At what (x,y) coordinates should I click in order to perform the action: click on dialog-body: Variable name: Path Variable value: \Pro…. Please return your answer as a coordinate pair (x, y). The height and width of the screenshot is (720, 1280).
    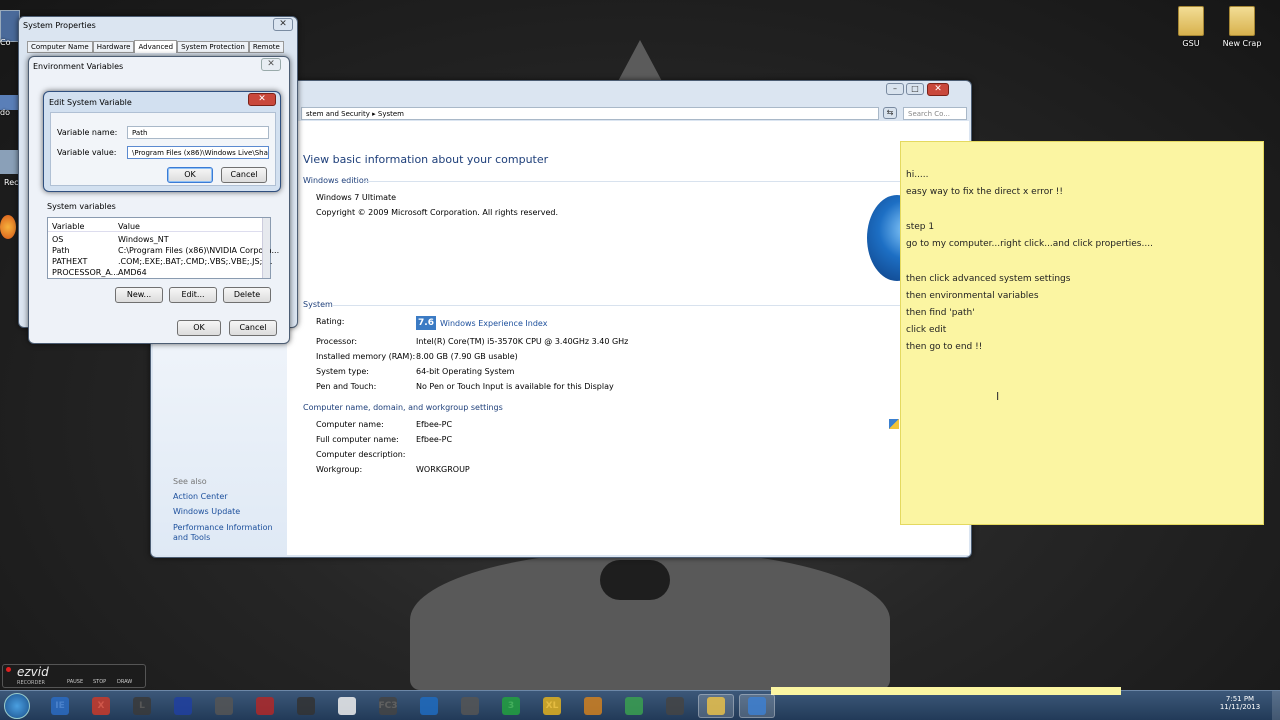
    Looking at the image, I should click on (163, 149).